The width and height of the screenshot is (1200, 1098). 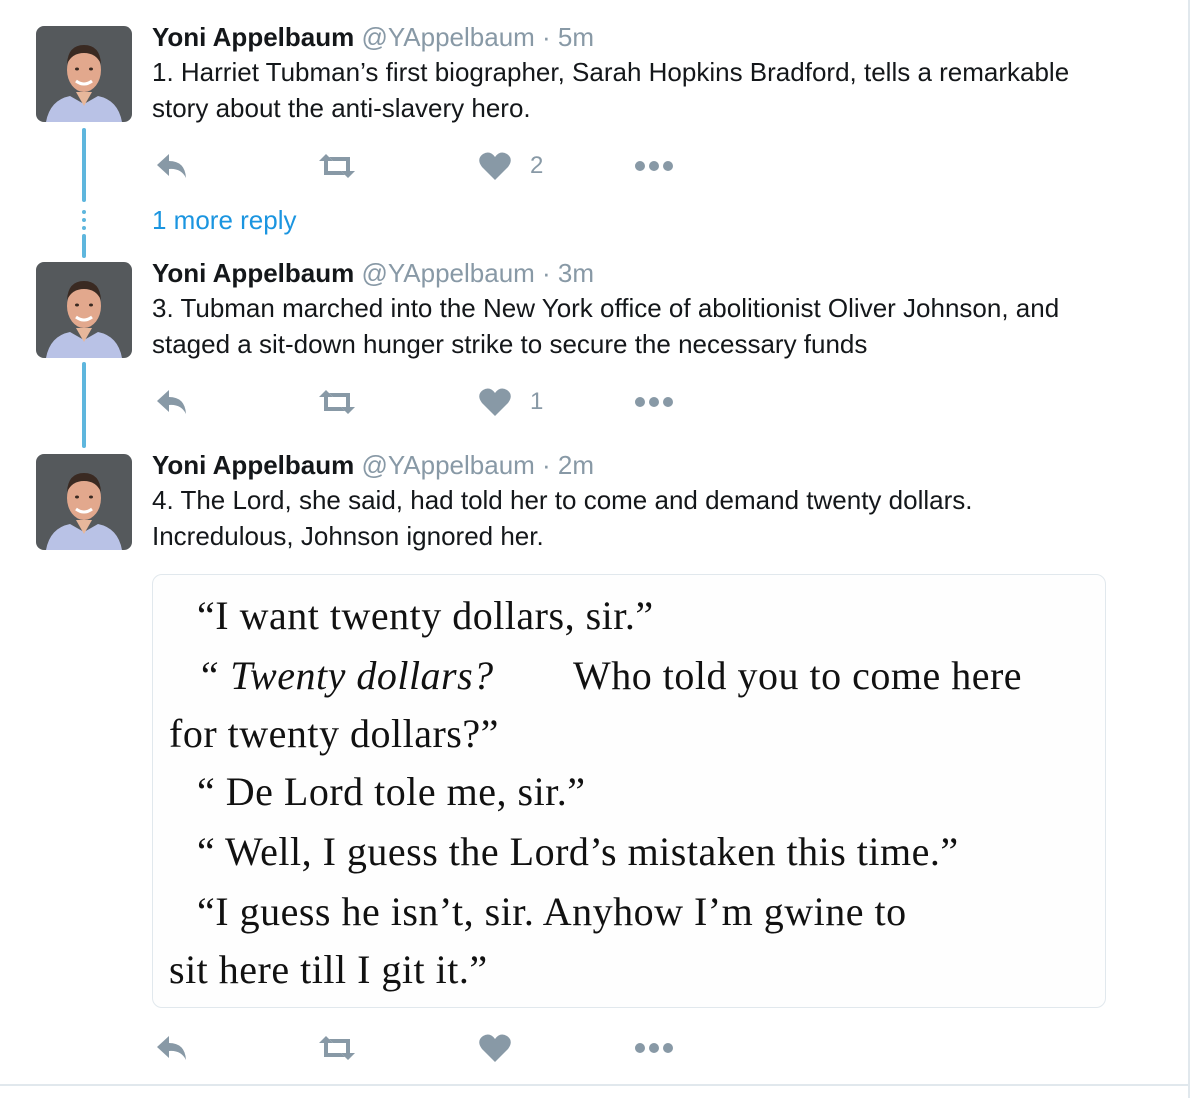 I want to click on timeline-border-bottom, so click(x=595, y=1085).